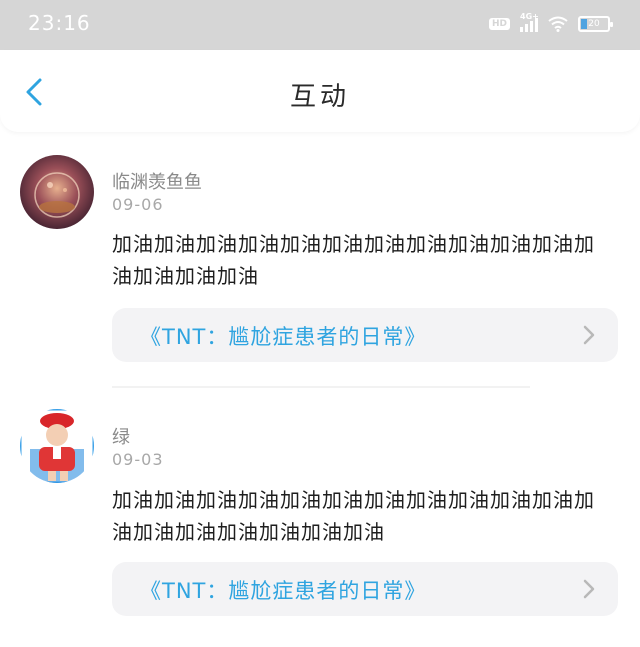 Image resolution: width=640 pixels, height=647 pixels. I want to click on comment-date: 09-06, so click(138, 204).